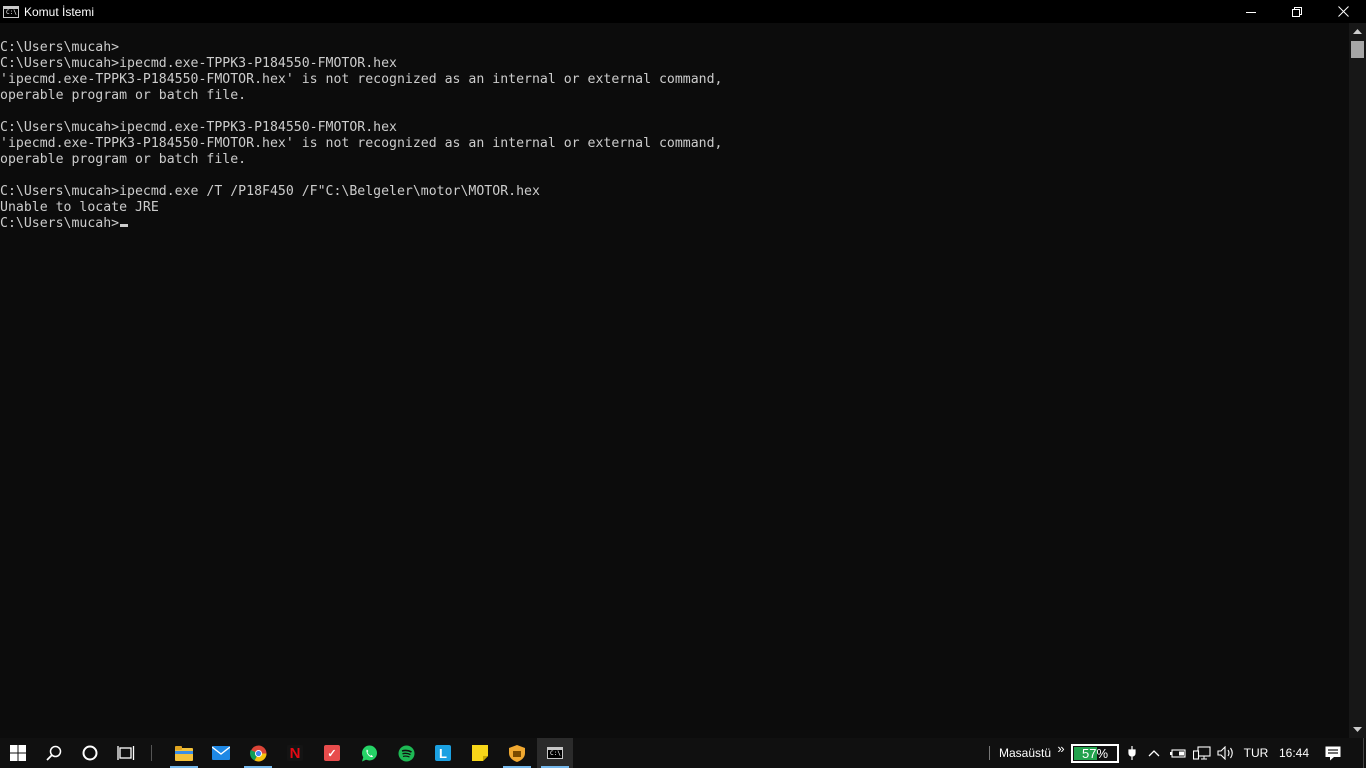 This screenshot has width=1366, height=768. I want to click on terminal-icon: C:\, so click(555, 753).